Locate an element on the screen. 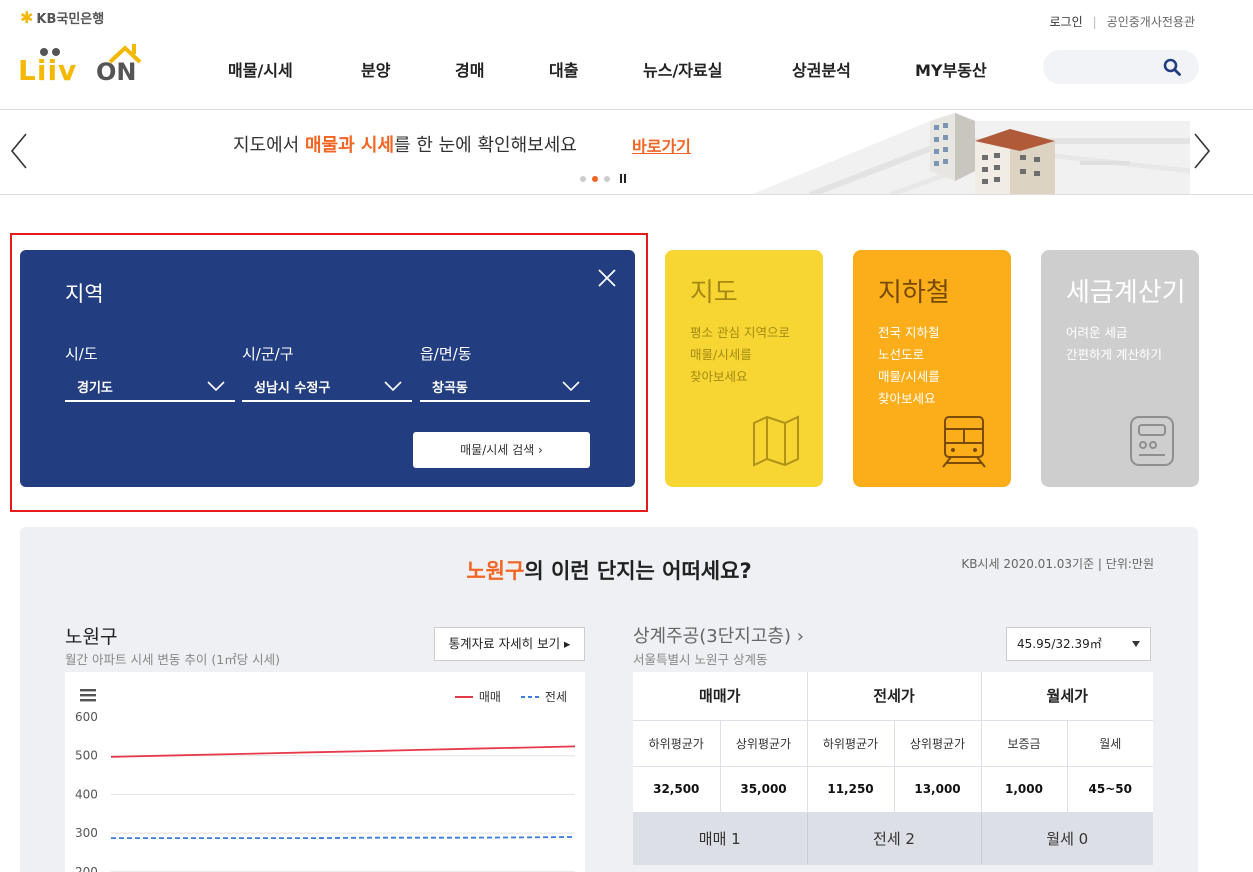 The width and height of the screenshot is (1253, 872). banner-text-highlight: 매물과 시세 is located at coordinates (349, 145).